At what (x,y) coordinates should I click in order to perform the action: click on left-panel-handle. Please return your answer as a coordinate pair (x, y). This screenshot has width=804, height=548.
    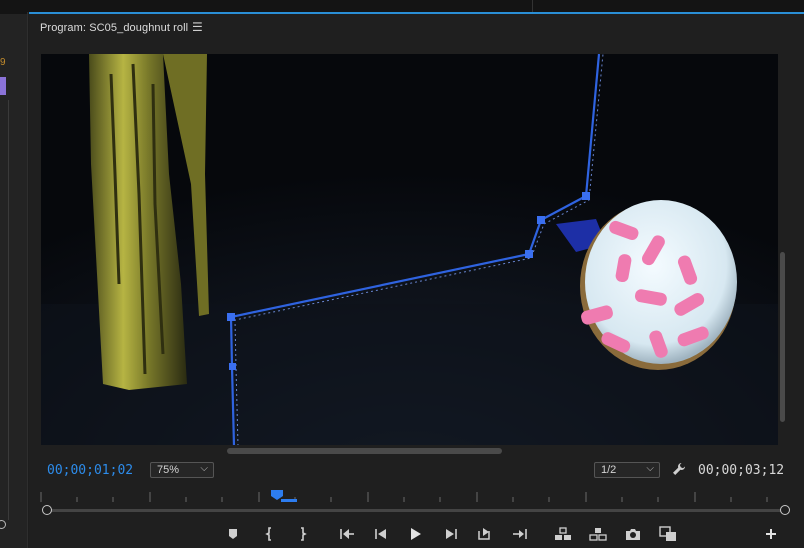
    Looking at the image, I should click on (3, 524).